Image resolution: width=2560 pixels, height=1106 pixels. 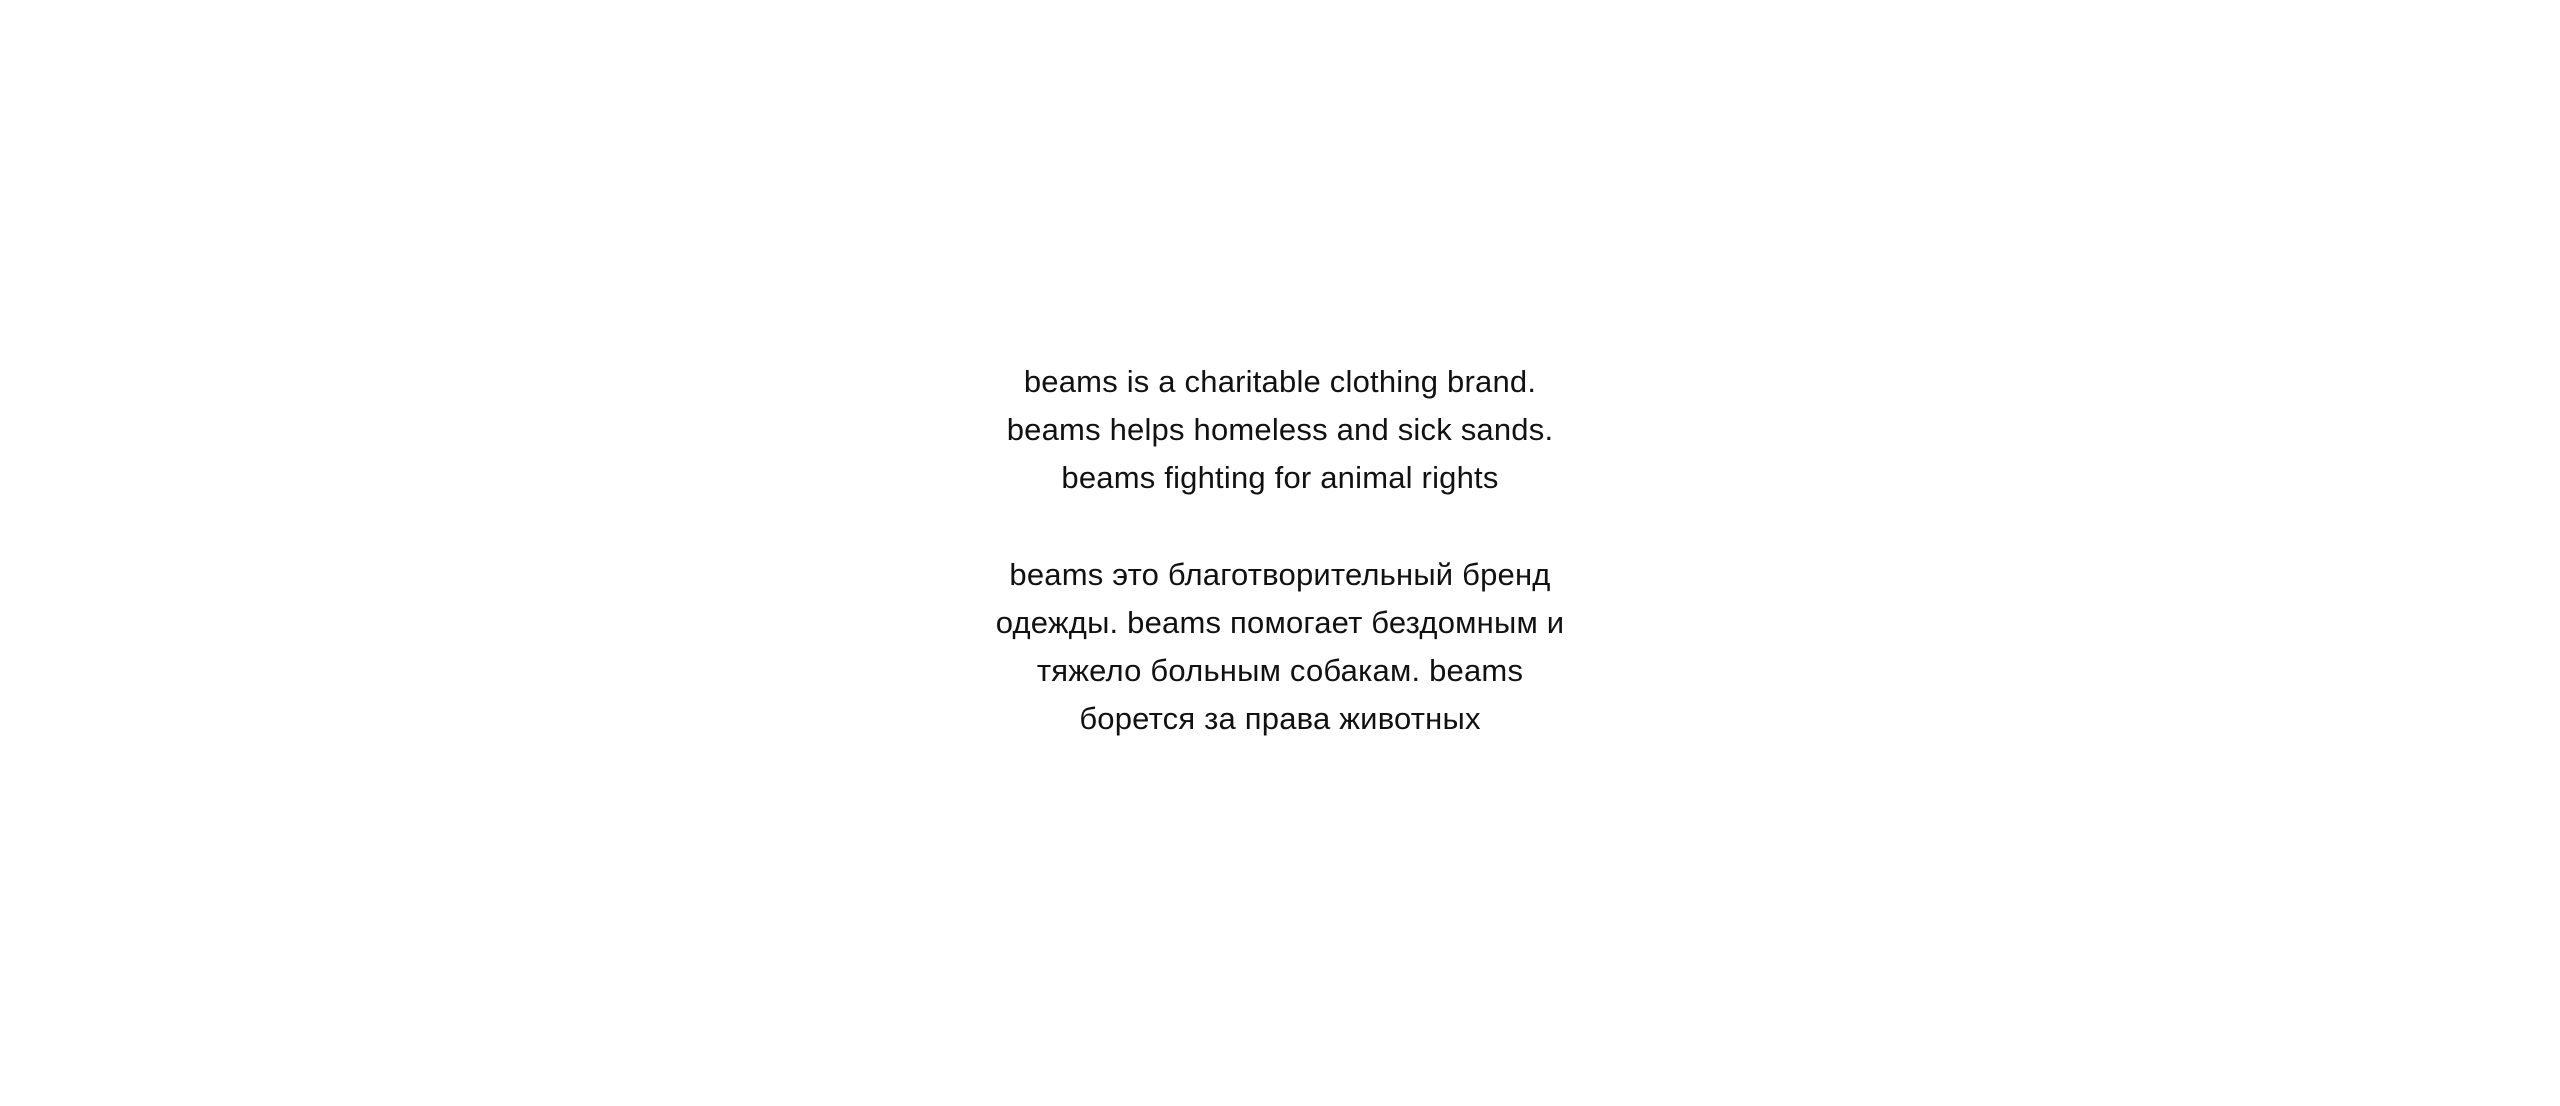 I want to click on about-en-line-1: beams is a charitable clothing brand., so click(x=1280, y=381).